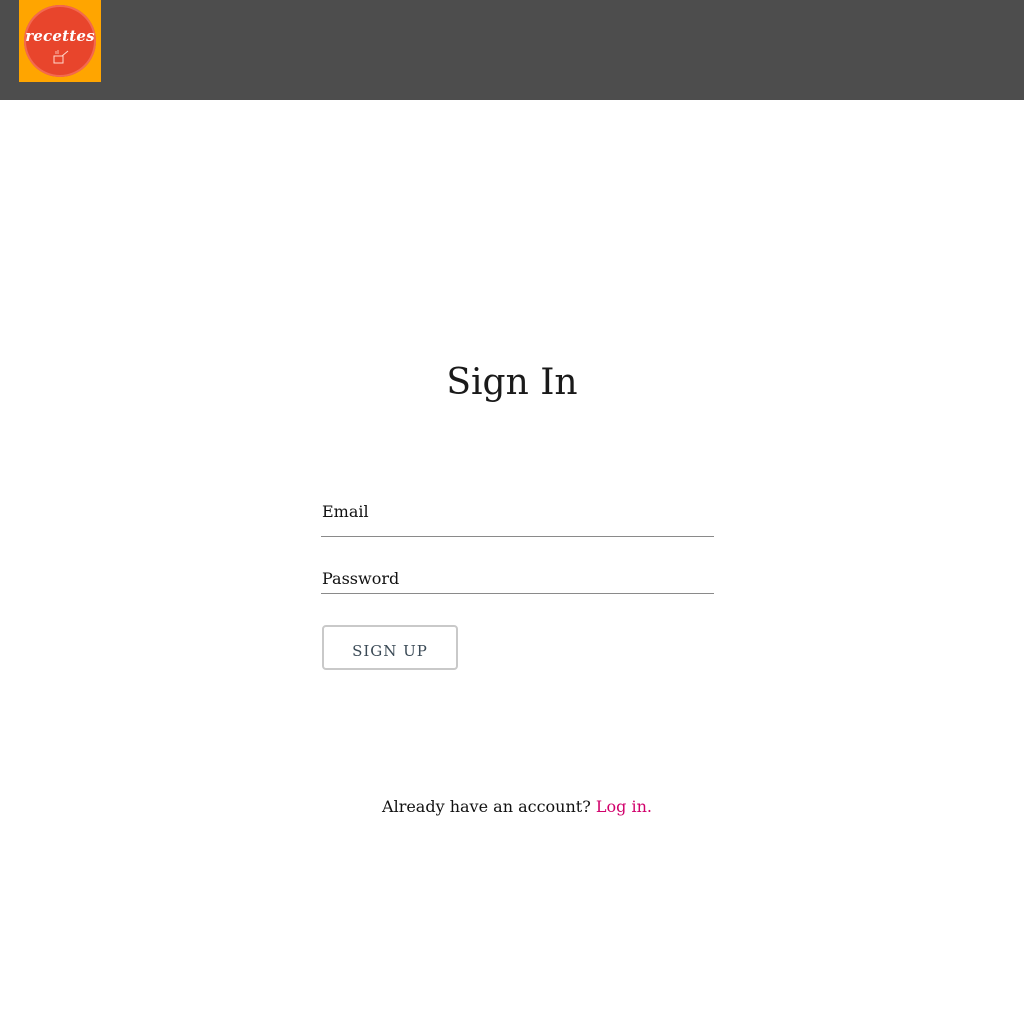 The width and height of the screenshot is (1024, 1024). I want to click on password-field-wrapper, so click(518, 581).